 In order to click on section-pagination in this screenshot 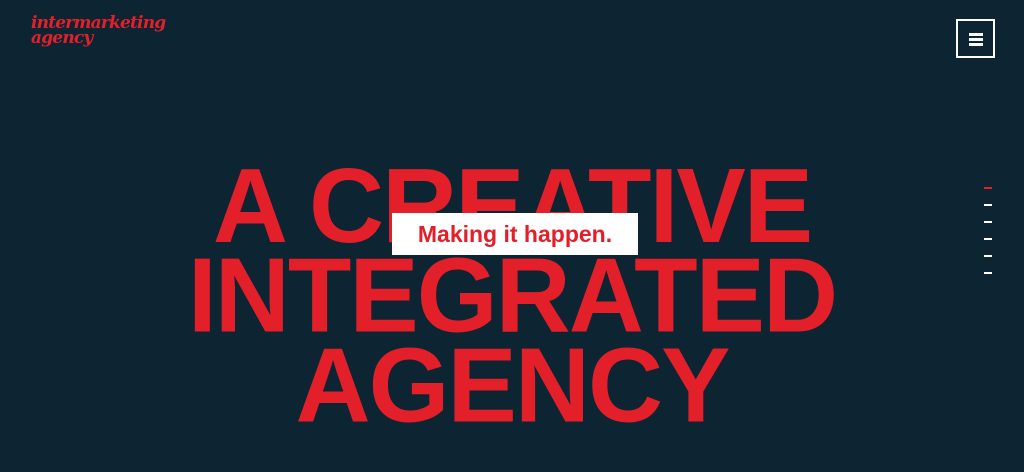, I will do `click(989, 238)`.